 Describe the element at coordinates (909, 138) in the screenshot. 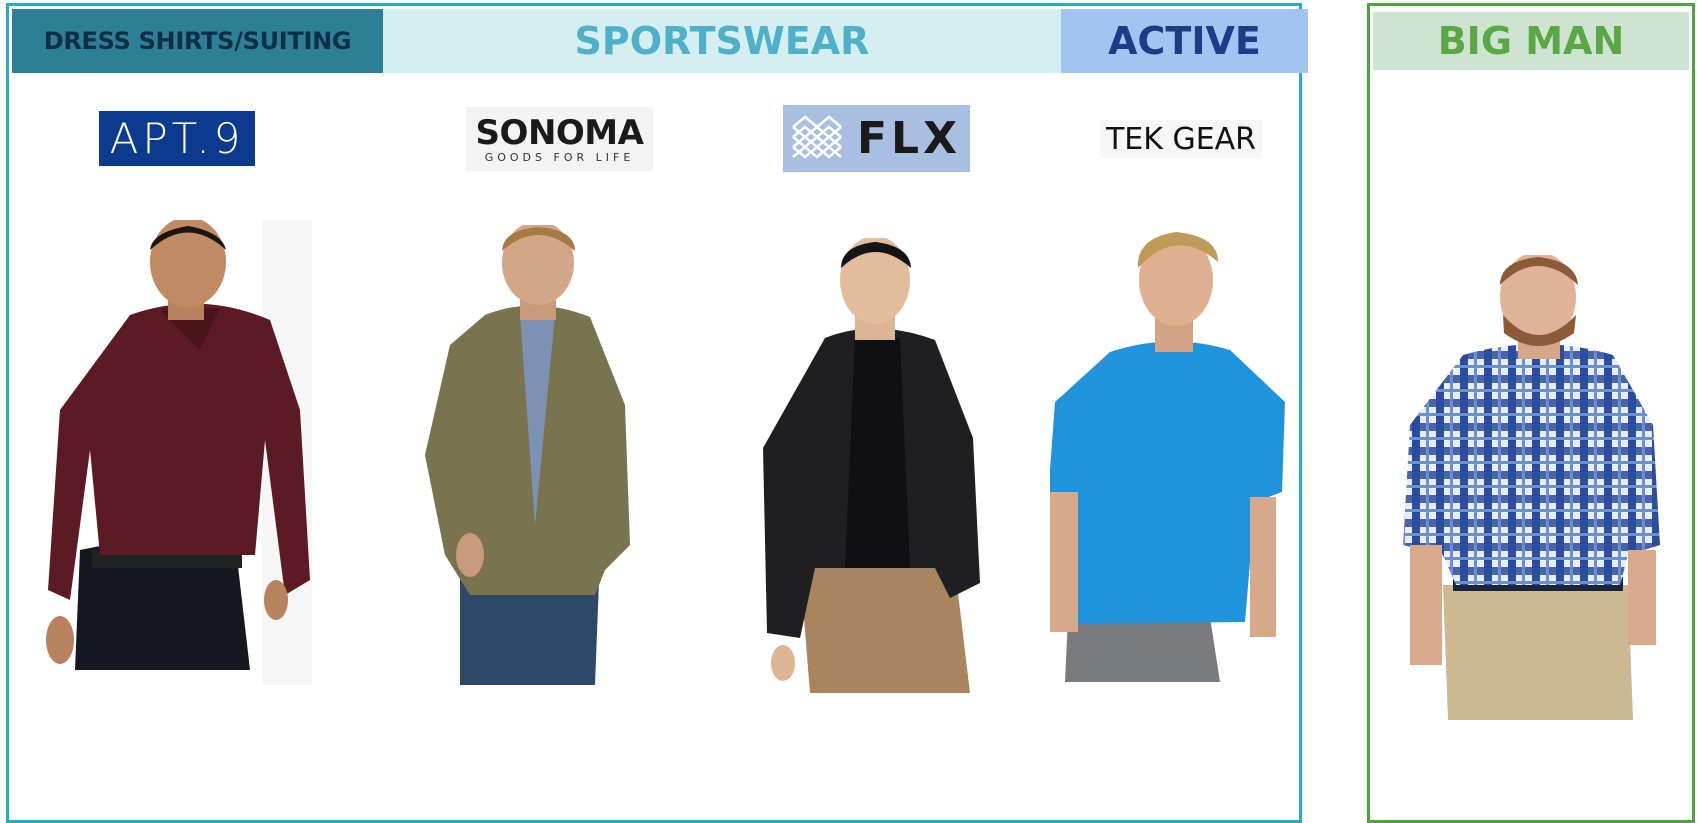

I see `flx-logo-text: FLX` at that location.